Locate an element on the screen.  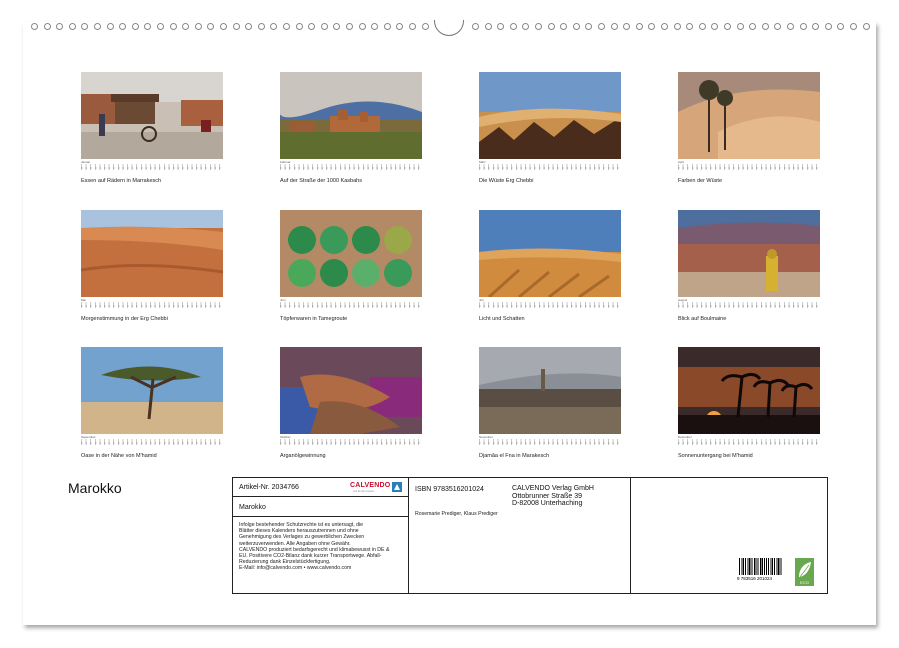
eco-leaf-icon: ECO is located at coordinates (804, 572).